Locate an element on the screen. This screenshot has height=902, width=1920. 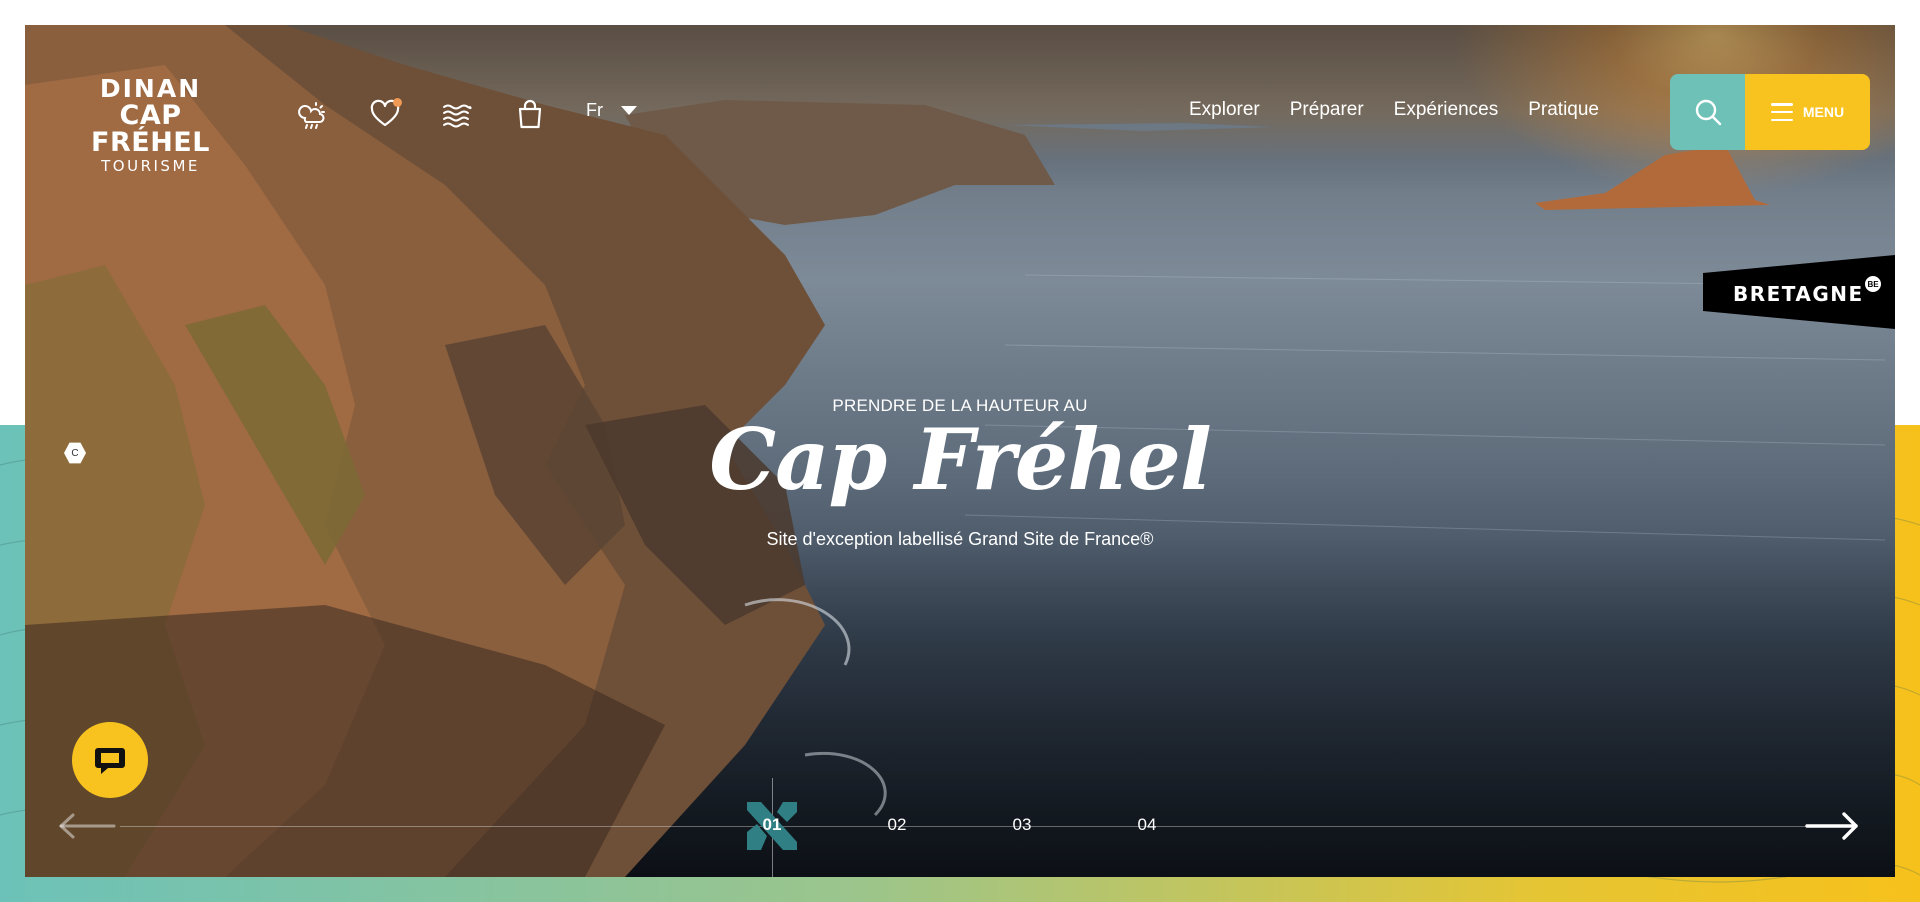
site-logo: DINAN CAP FRÉHEL TOURISME is located at coordinates (150, 125).